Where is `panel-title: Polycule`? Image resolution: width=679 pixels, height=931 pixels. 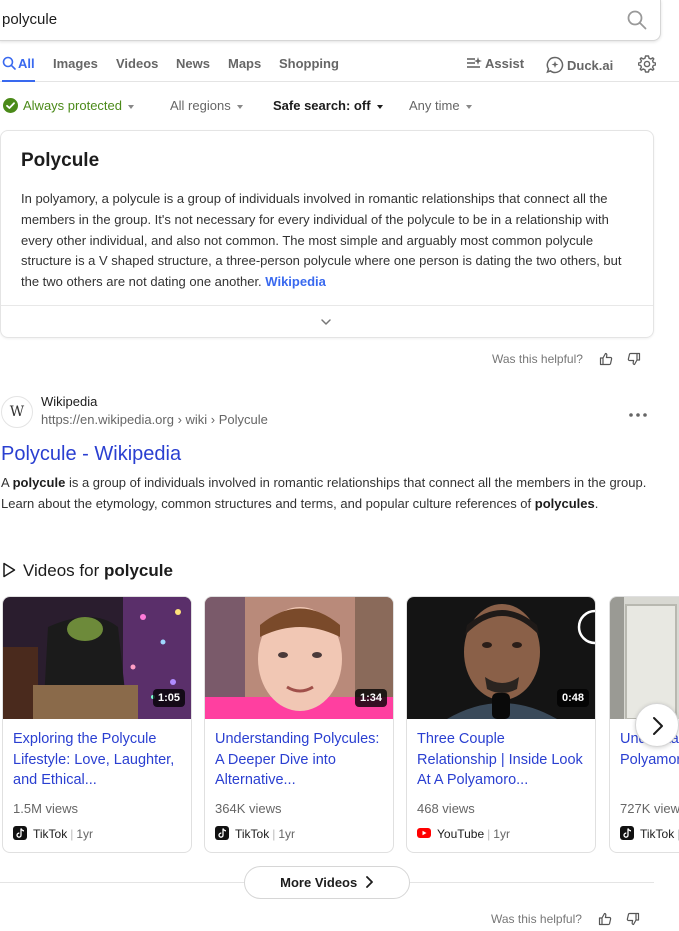 panel-title: Polycule is located at coordinates (60, 160).